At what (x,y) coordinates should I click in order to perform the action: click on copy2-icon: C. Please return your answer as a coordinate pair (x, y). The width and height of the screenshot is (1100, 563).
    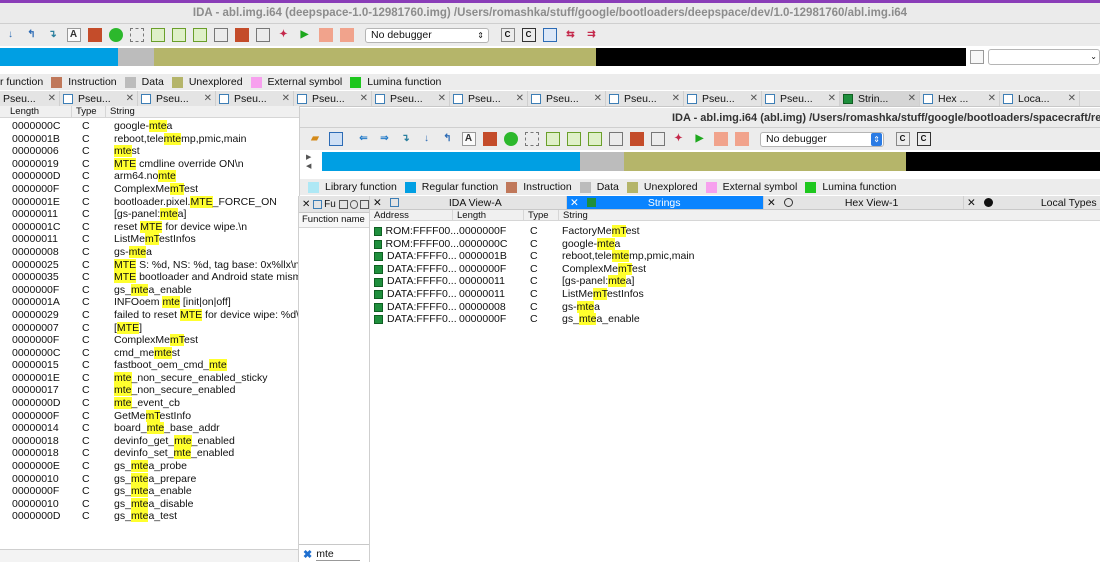
    Looking at the image, I should click on (528, 35).